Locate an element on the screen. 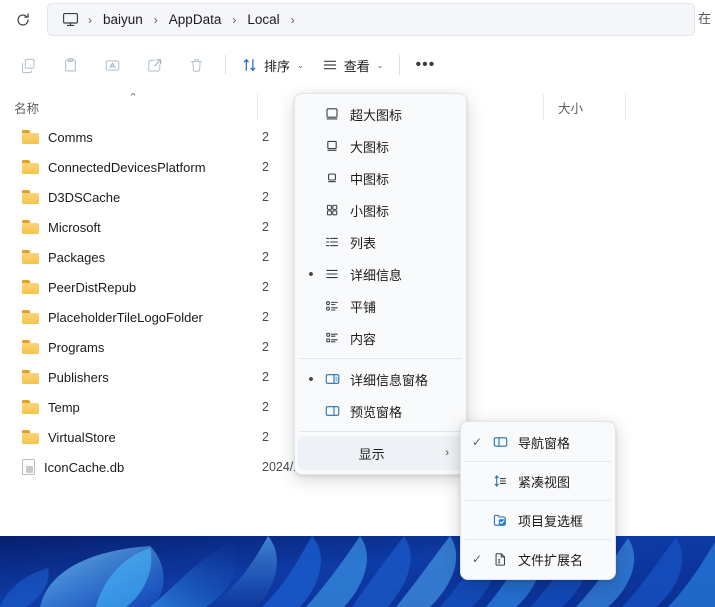 The image size is (715, 607). show-submenu: ✓ 导航窗格 紧凑视图 项目复选框 ✓ 文件扩展名 is located at coordinates (538, 500).